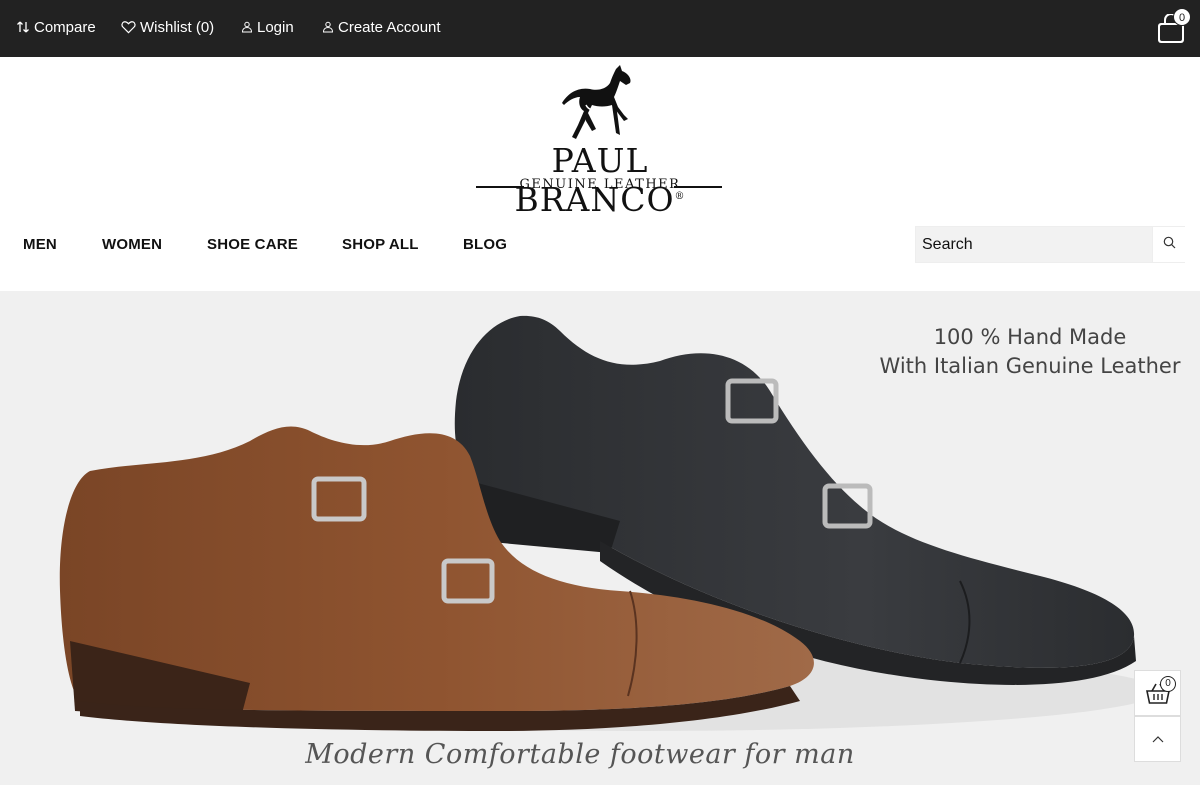 Image resolution: width=1200 pixels, height=800 pixels. I want to click on heart-icon, so click(128, 28).